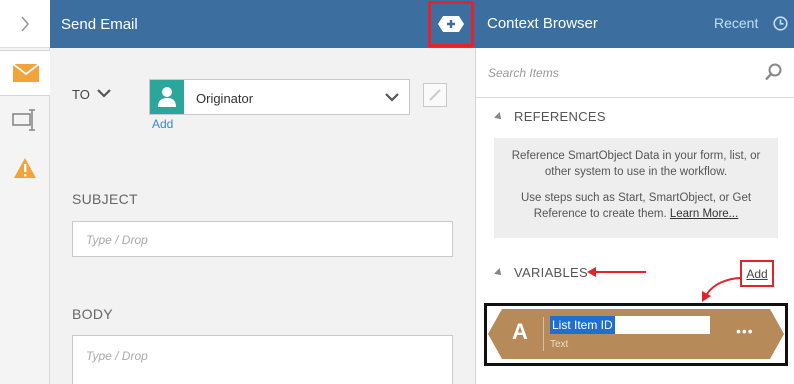 This screenshot has height=384, width=794. I want to click on text-input-icon, so click(23, 120).